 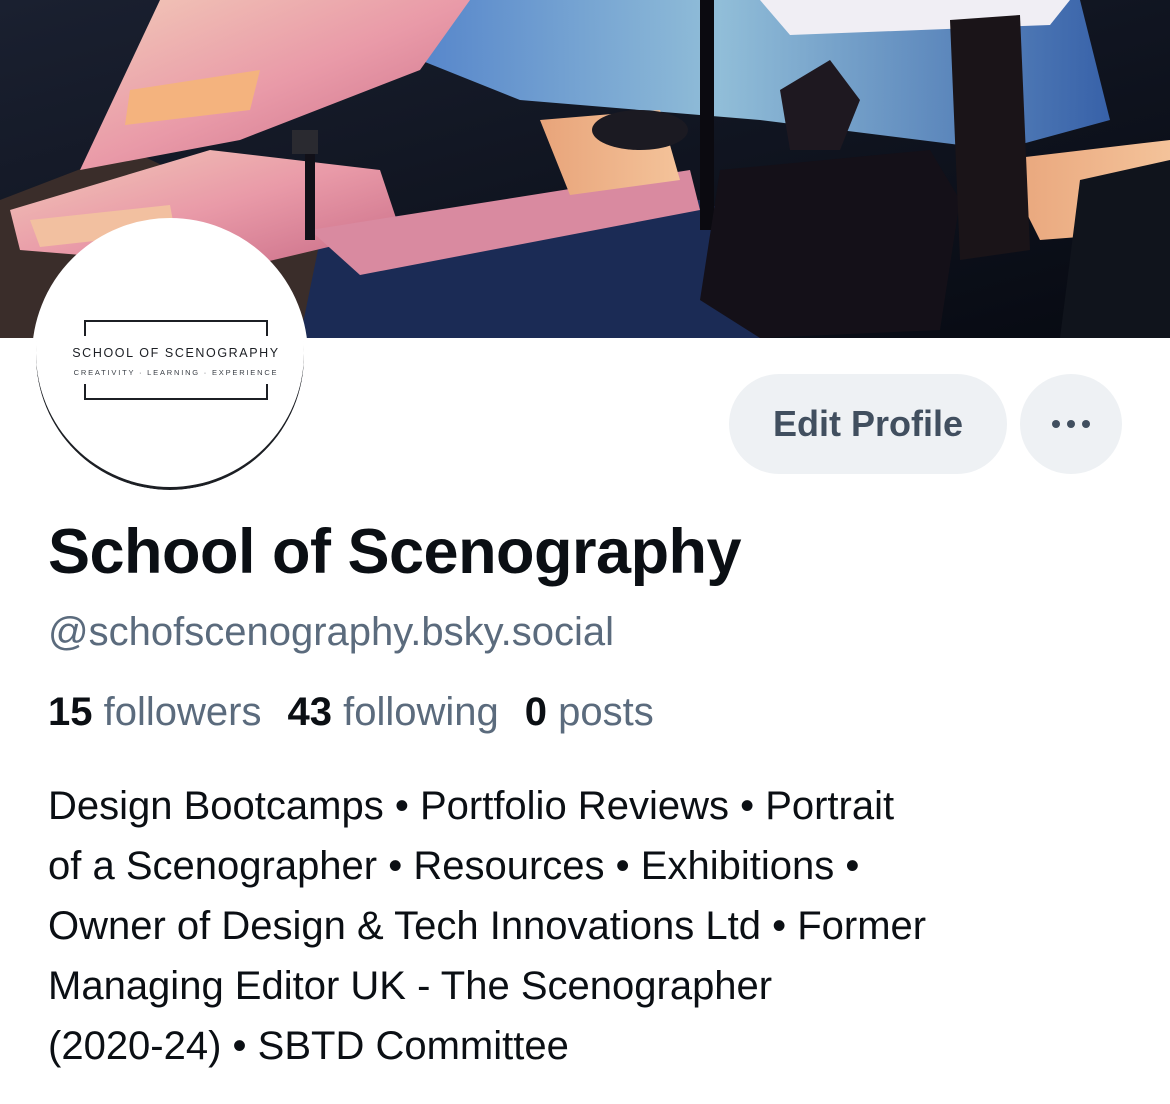 What do you see at coordinates (176, 328) in the screenshot?
I see `logo-frame-top` at bounding box center [176, 328].